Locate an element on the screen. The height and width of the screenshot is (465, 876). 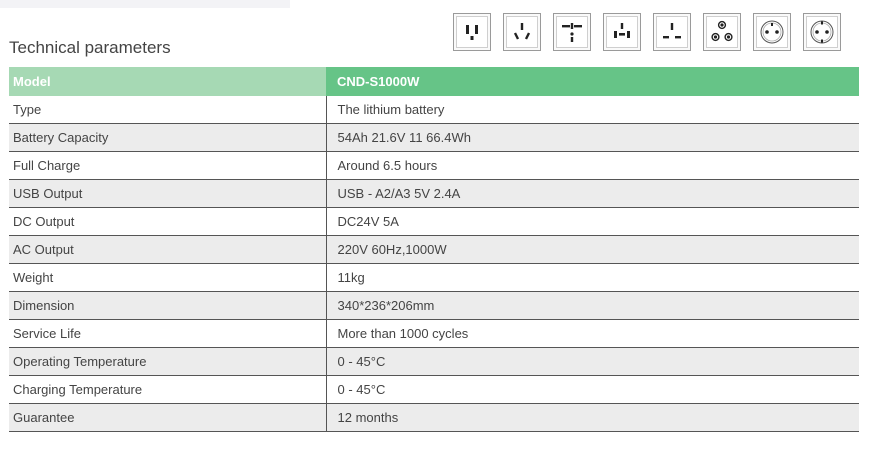
page-title: Technical parameters is located at coordinates (90, 47).